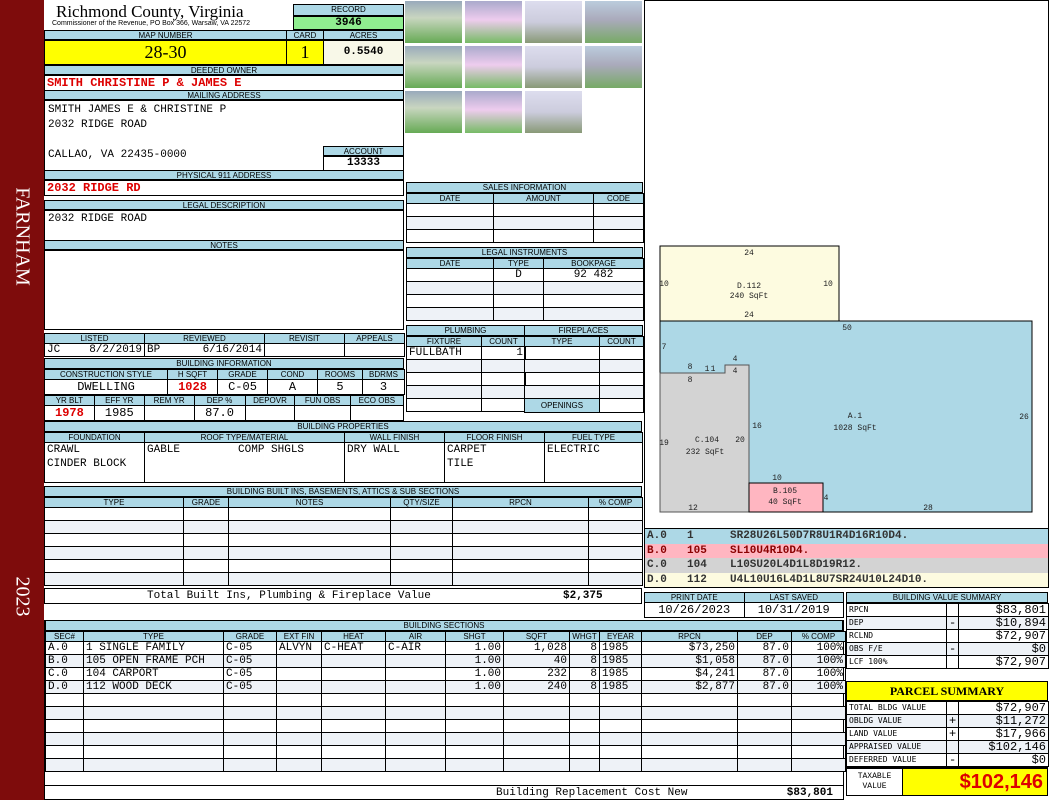 The height and width of the screenshot is (800, 1050). Describe the element at coordinates (444, 353) in the screenshot. I see `plumbing-row-cell: FULLBATH` at that location.